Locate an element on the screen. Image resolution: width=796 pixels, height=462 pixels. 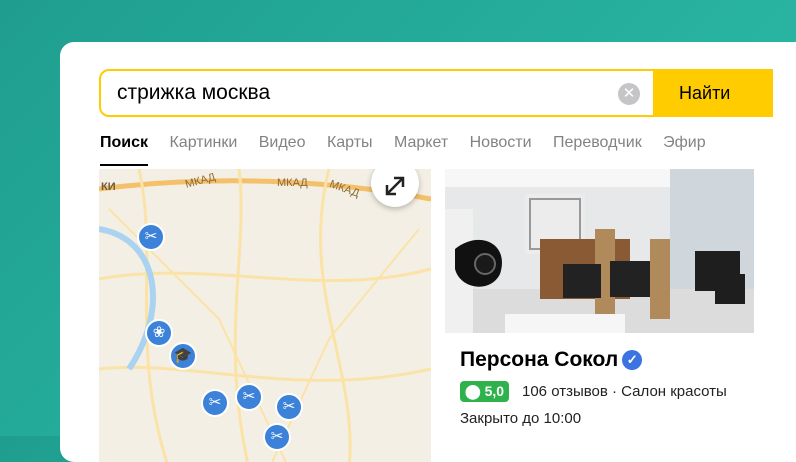
map-pin-icon: ⬤ is located at coordinates (473, 391).